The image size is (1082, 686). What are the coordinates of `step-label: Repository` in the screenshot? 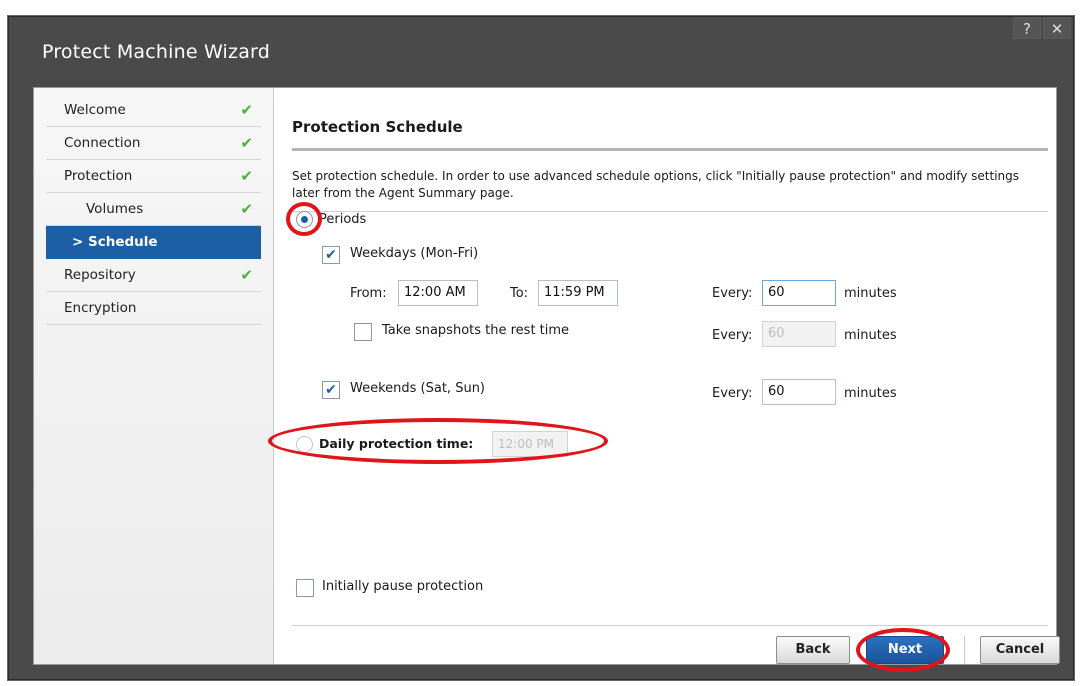 It's located at (100, 275).